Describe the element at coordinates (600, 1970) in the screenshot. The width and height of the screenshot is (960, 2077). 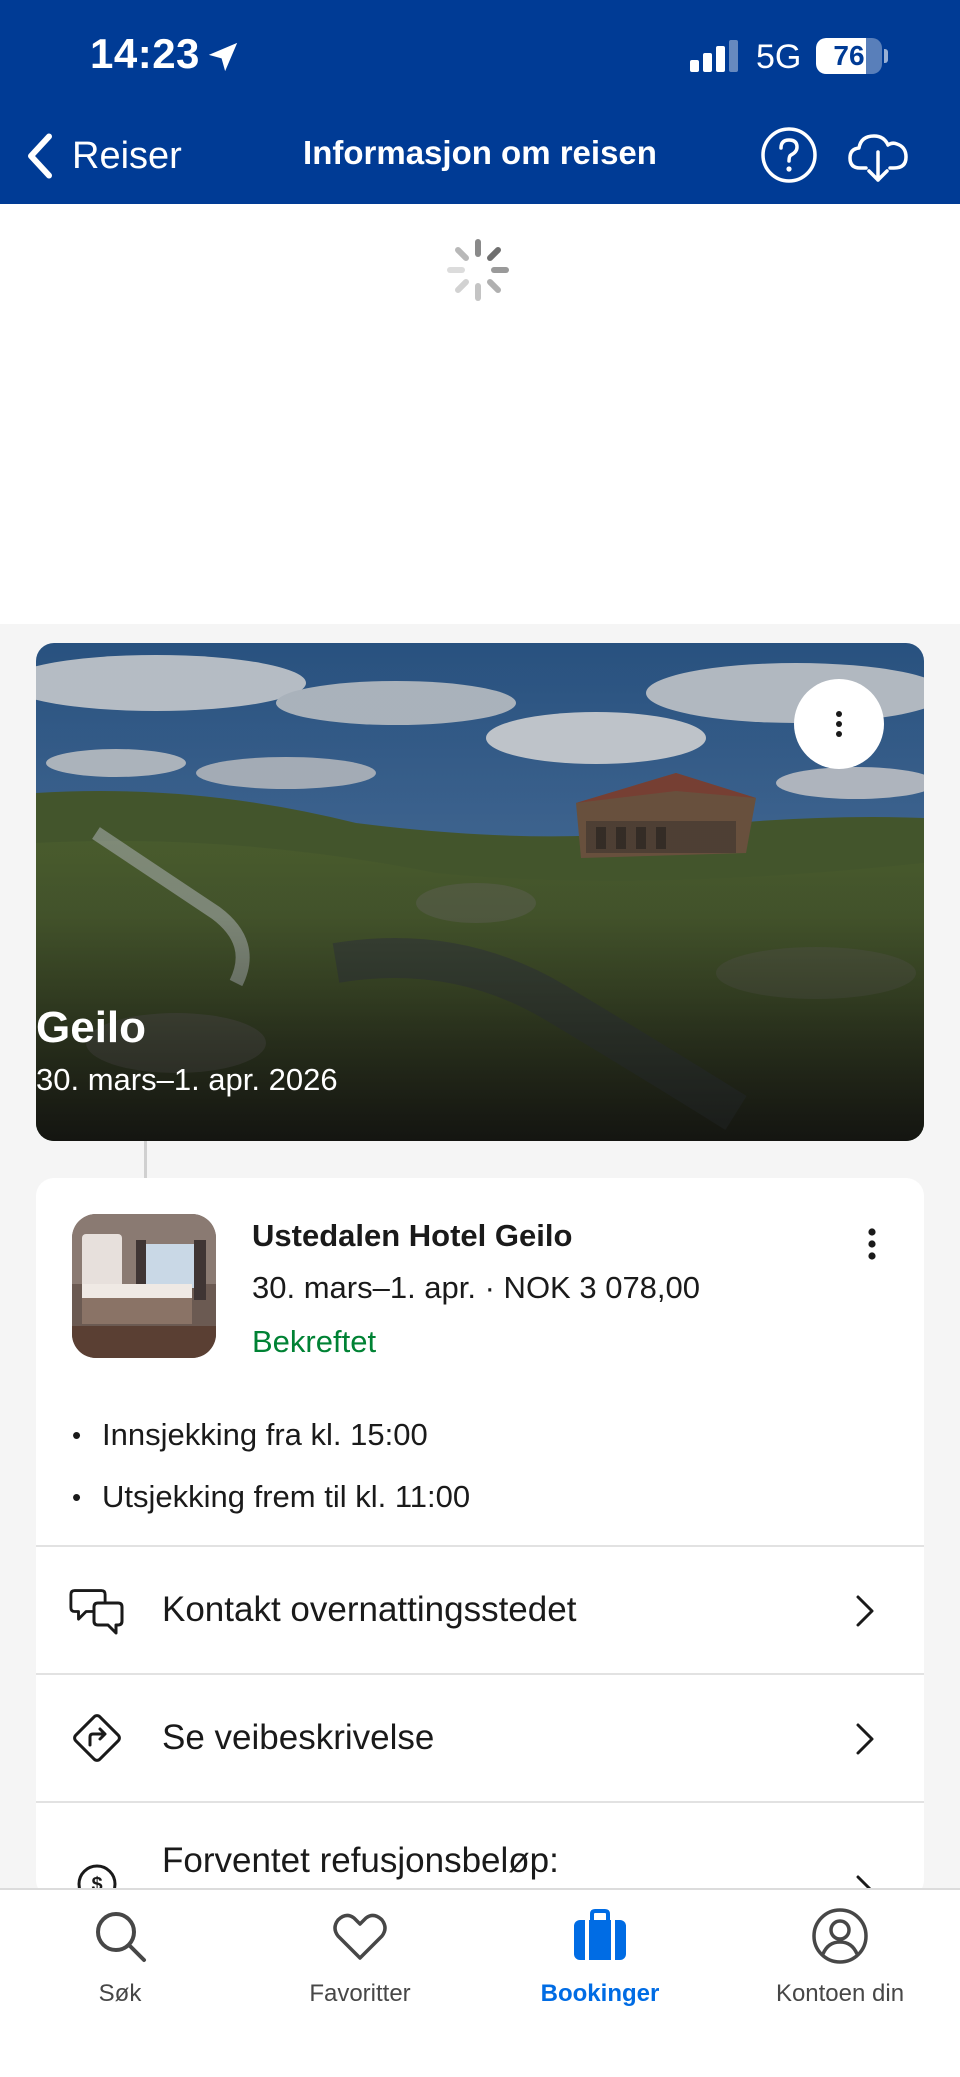
I see `tab-bookings: Bookinger` at that location.